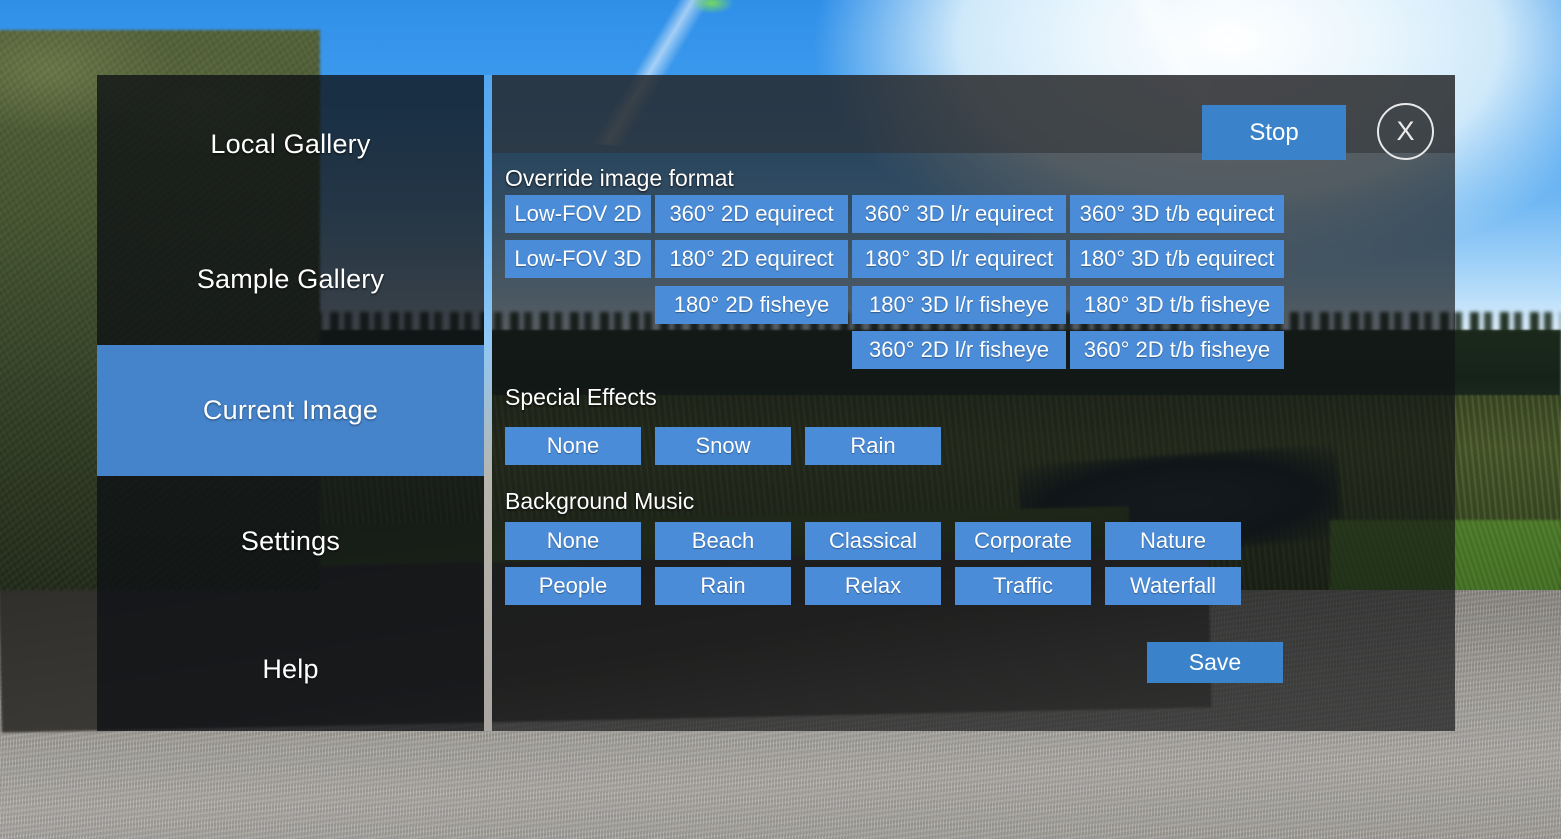 This screenshot has height=839, width=1561. I want to click on sidebar-item-settings: Settings, so click(290, 541).